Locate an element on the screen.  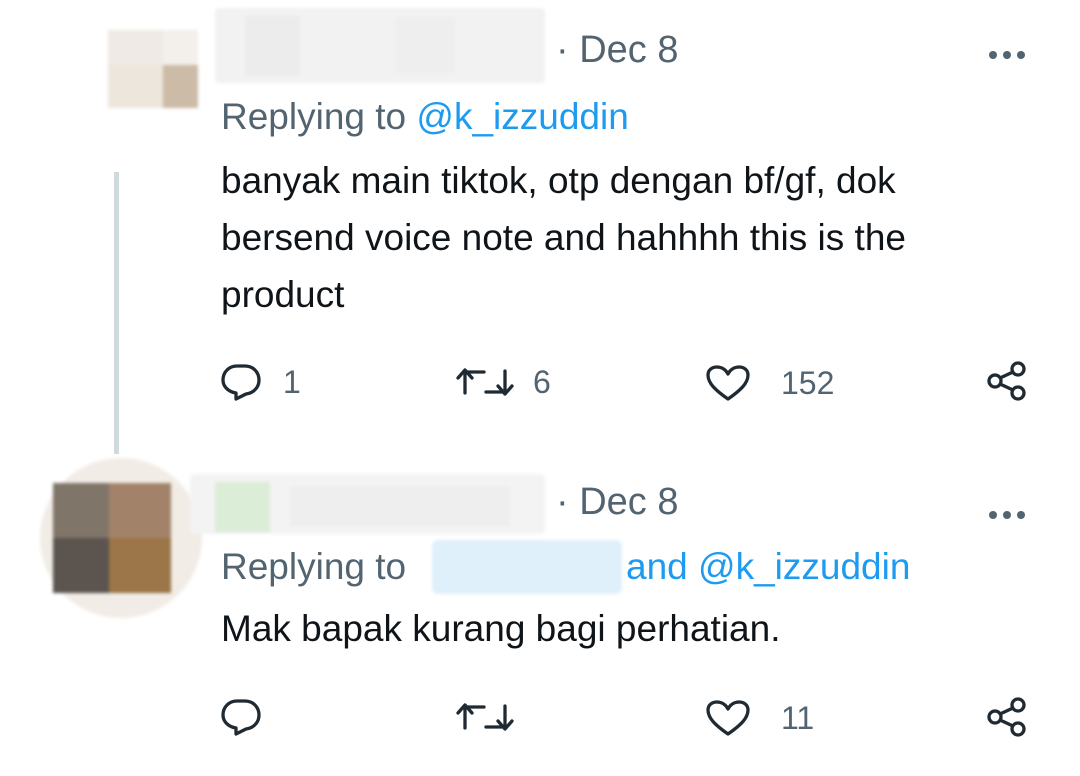
like-count: 11 is located at coordinates (798, 718).